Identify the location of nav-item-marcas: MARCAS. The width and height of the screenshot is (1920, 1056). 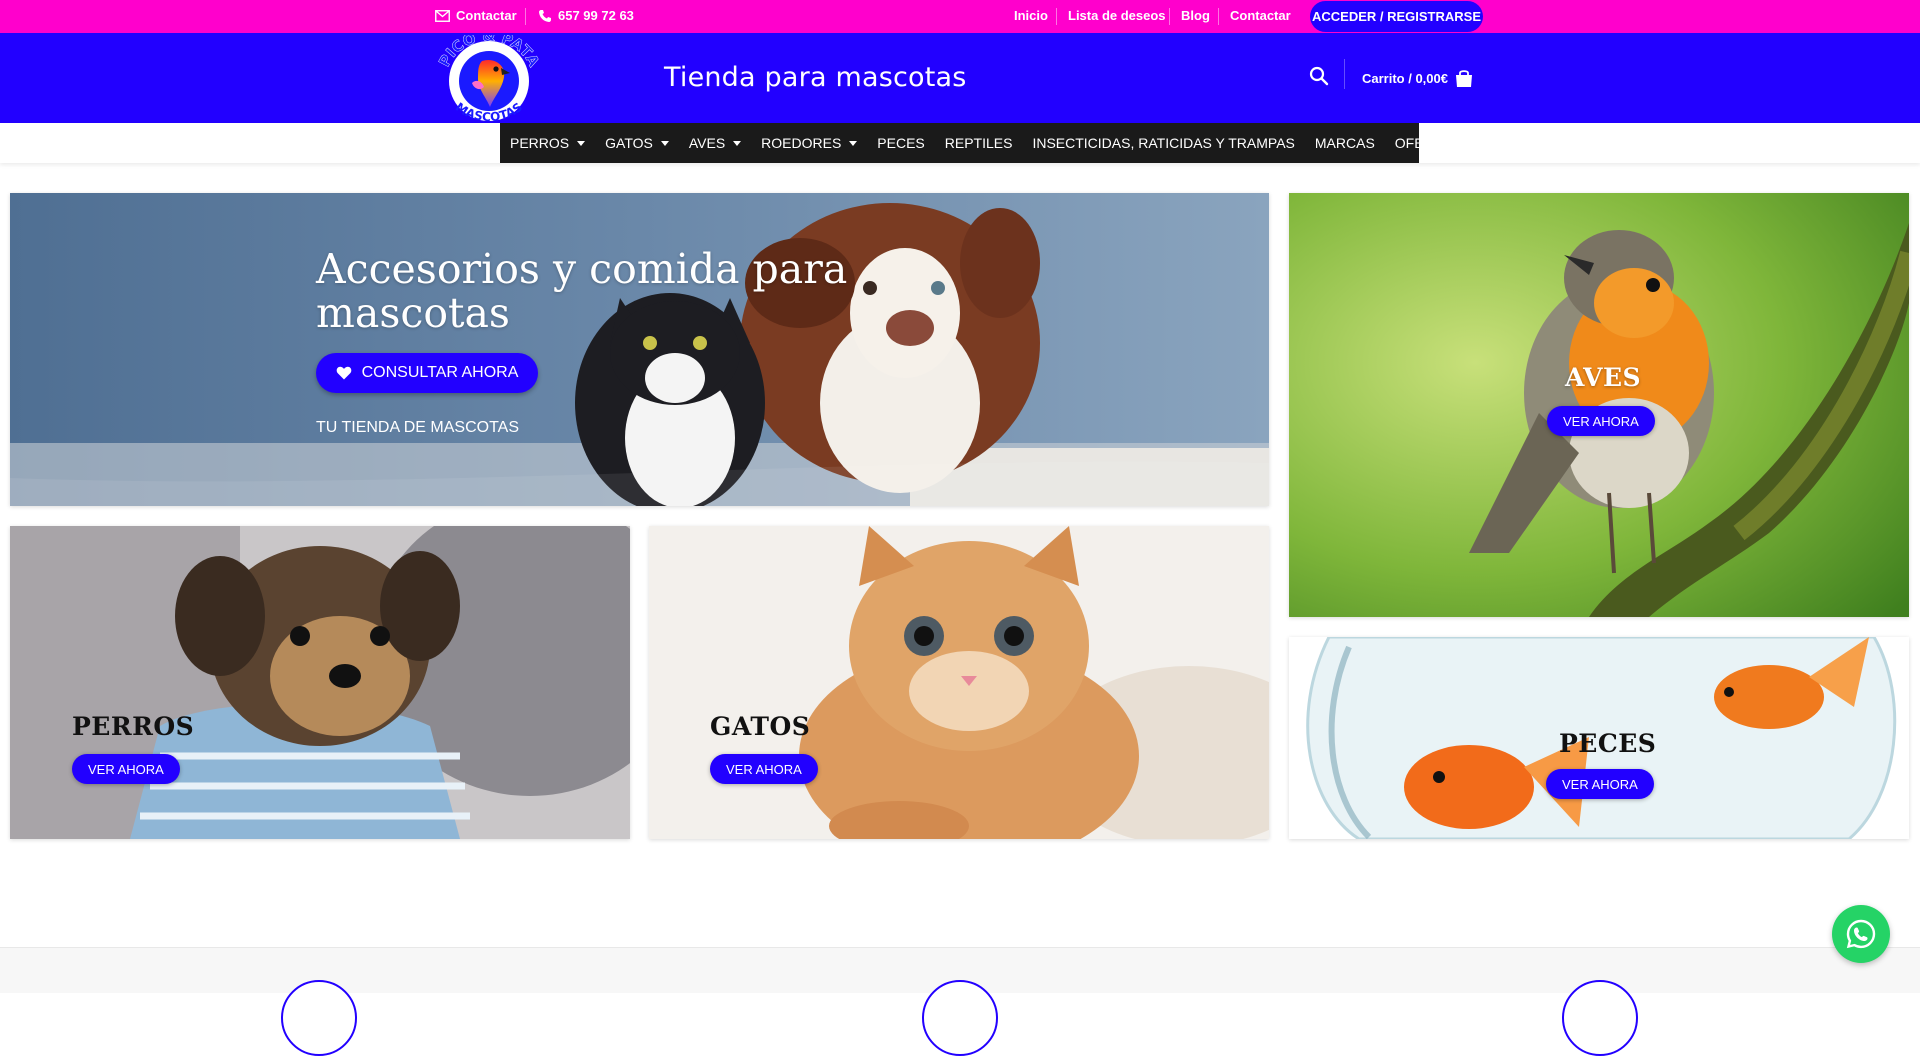
(1345, 143).